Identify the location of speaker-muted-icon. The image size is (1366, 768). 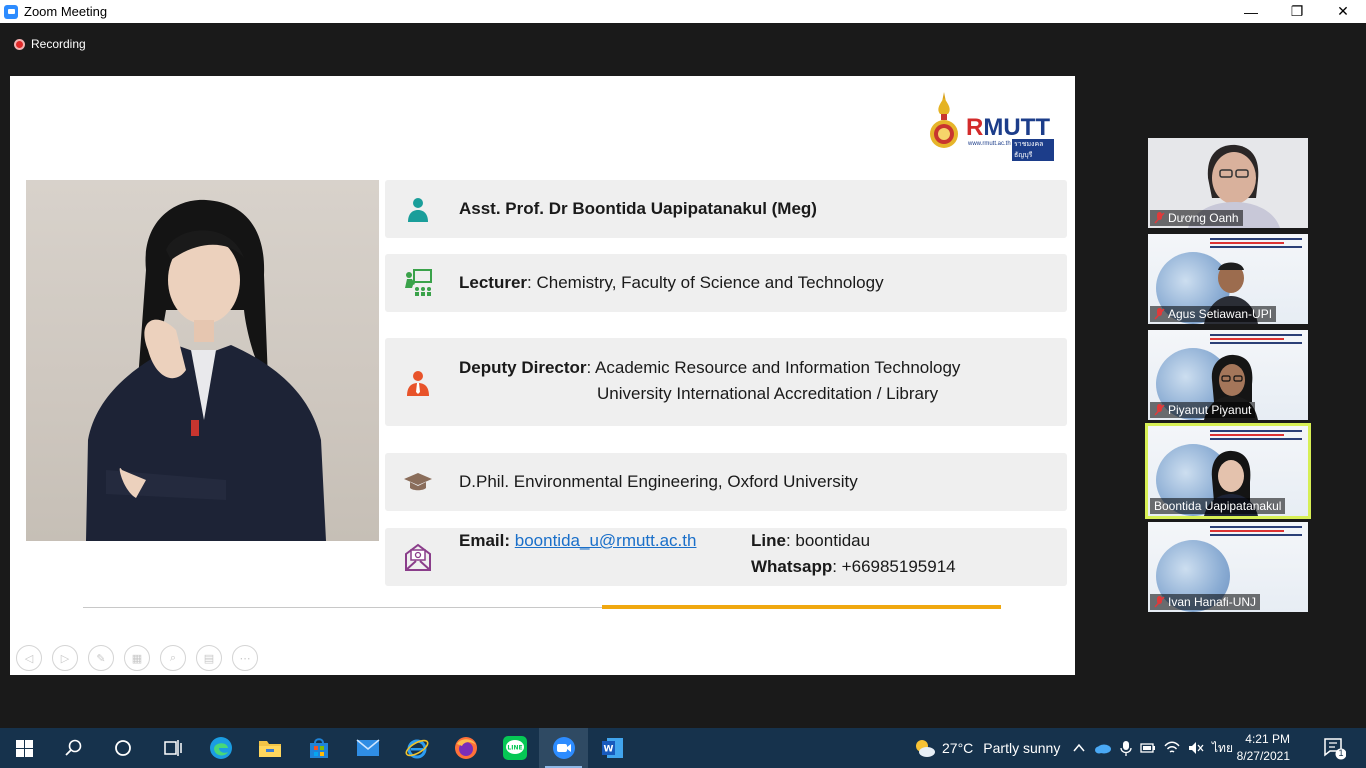
(1196, 748).